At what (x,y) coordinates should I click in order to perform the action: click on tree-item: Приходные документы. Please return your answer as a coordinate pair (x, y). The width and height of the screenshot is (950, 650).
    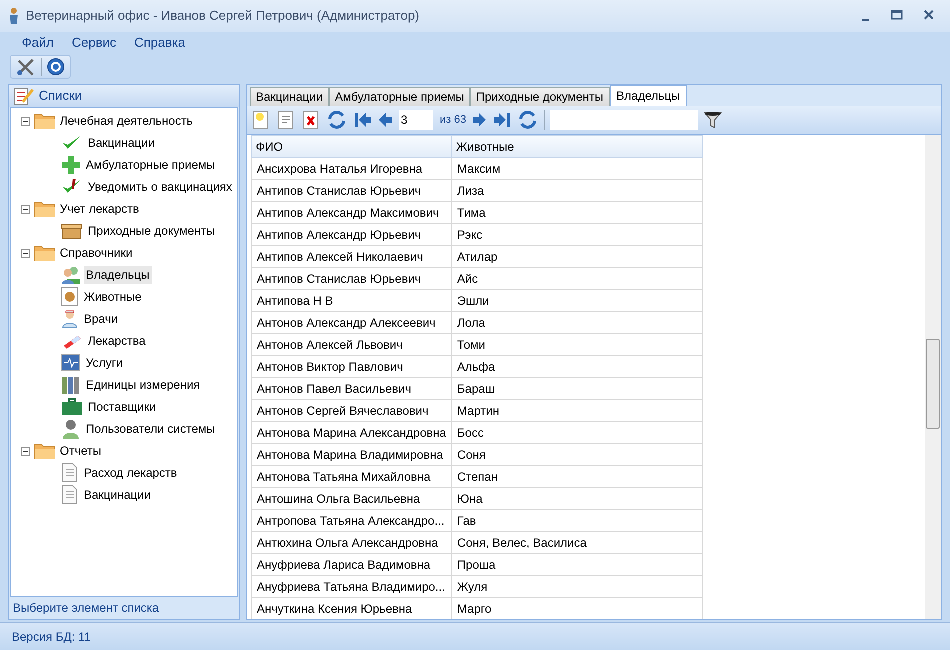
    Looking at the image, I should click on (152, 231).